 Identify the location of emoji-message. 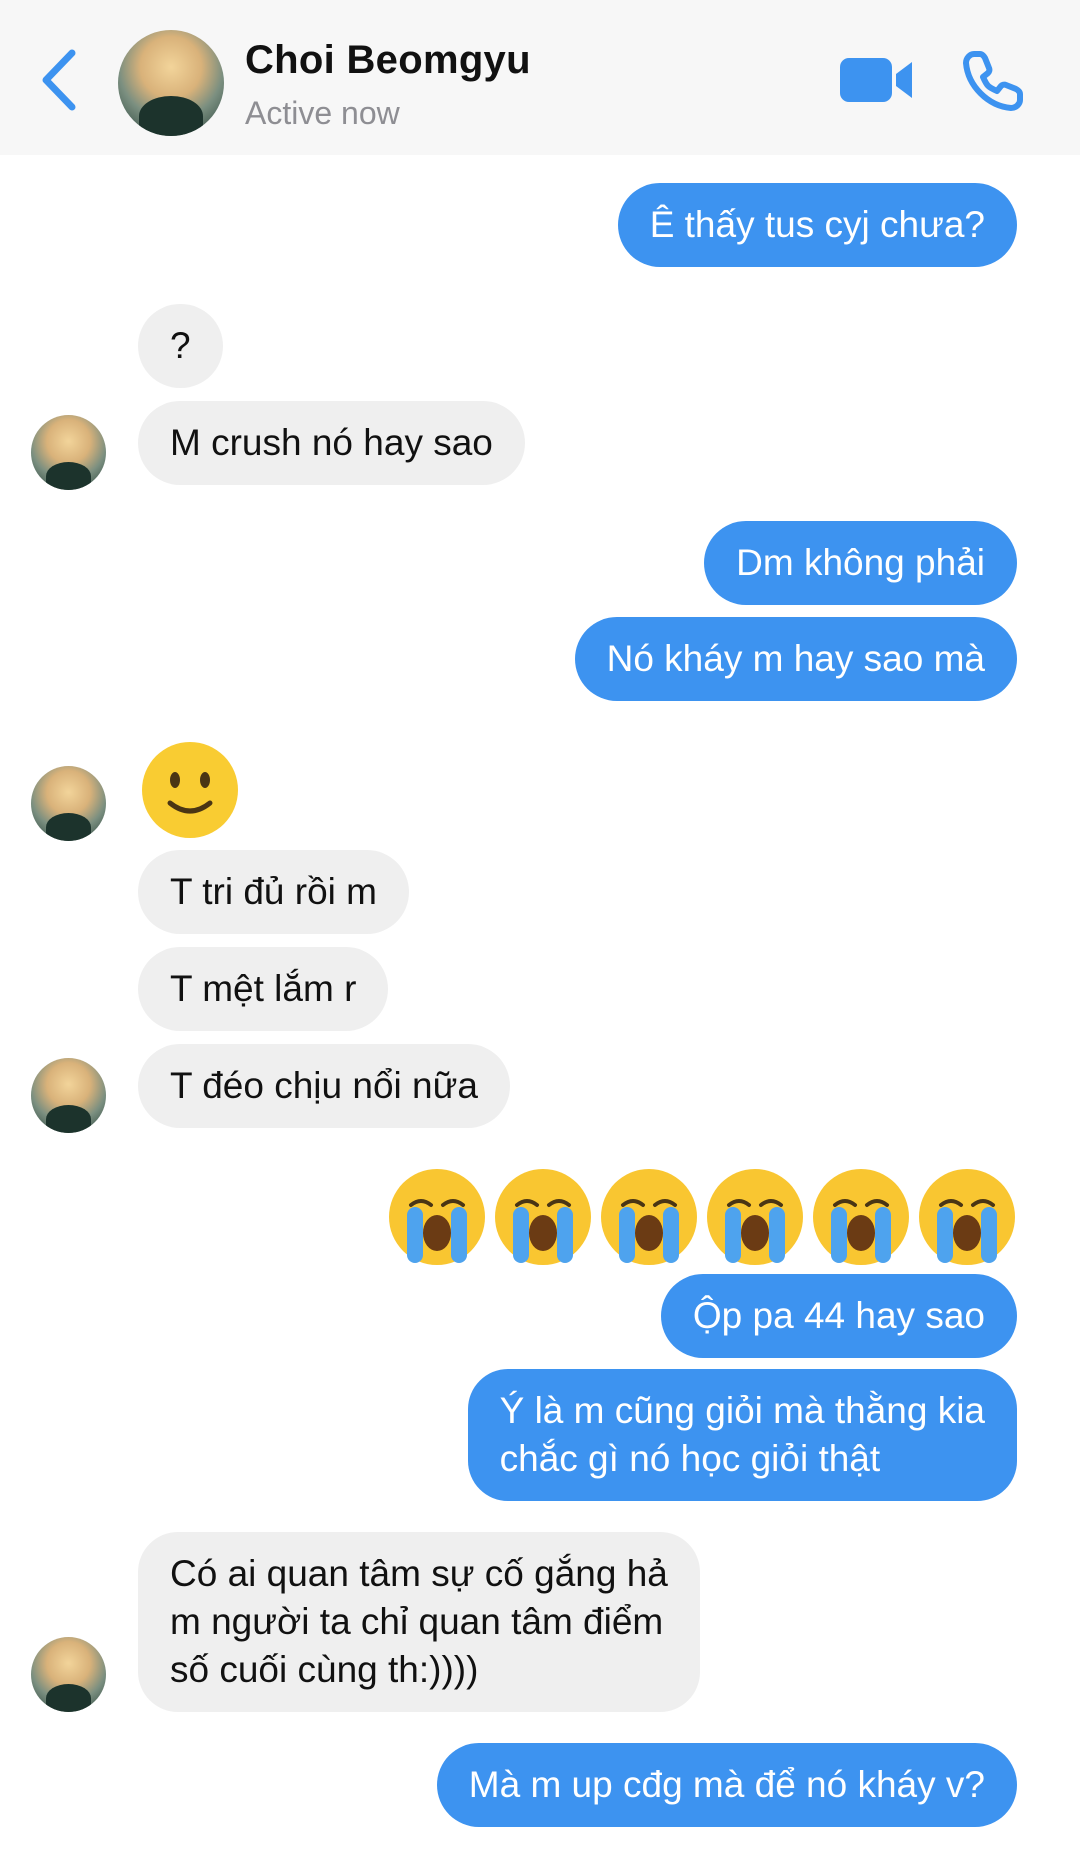
(702, 1217).